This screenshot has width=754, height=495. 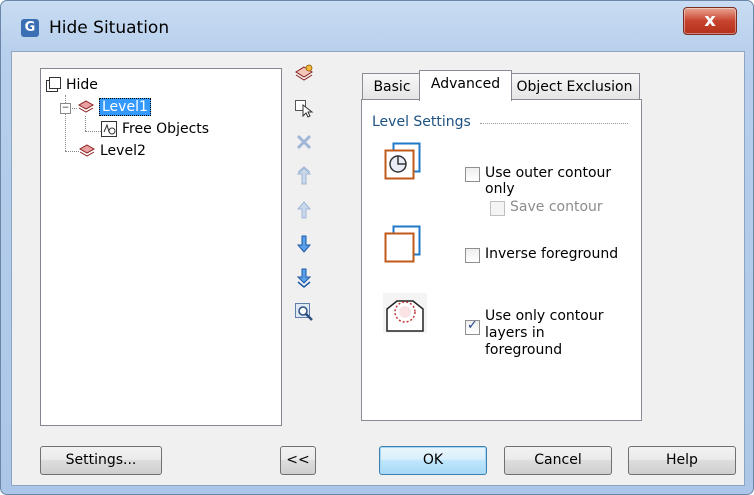 I want to click on tab-advanced: Advanced, so click(x=465, y=85).